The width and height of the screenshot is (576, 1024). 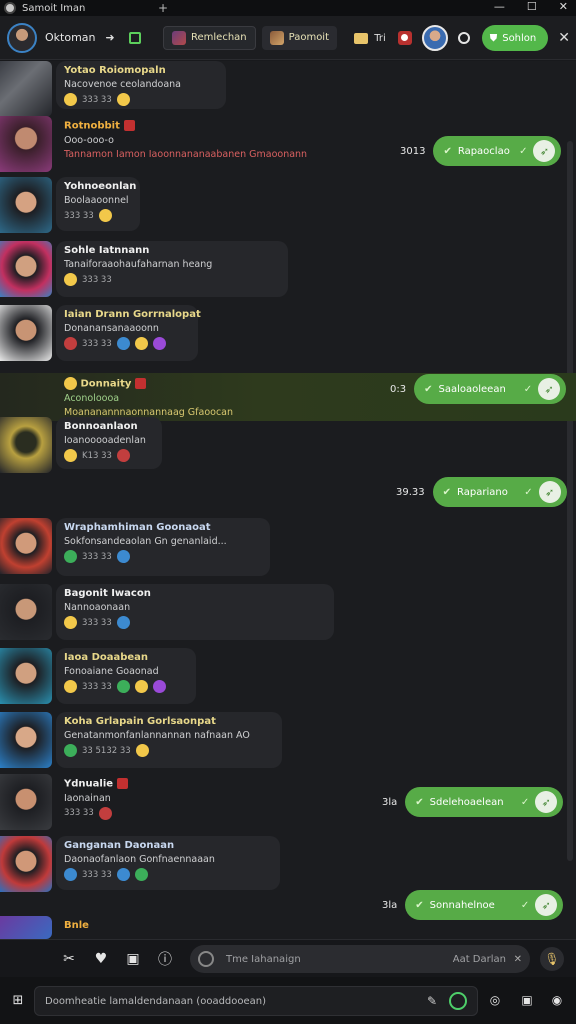 What do you see at coordinates (122, 84) in the screenshot?
I see `message-text: Nacovenoe ceolandoana` at bounding box center [122, 84].